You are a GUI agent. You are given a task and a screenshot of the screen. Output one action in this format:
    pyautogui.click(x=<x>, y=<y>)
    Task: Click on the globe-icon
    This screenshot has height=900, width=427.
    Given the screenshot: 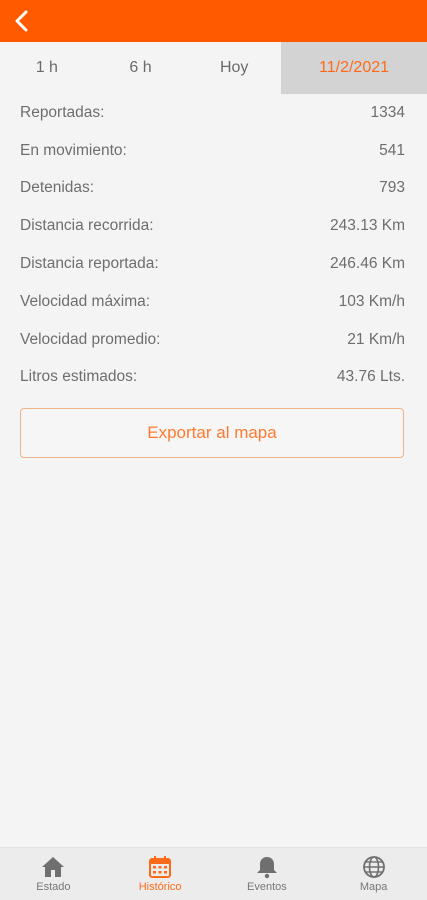 What is the action you would take?
    pyautogui.click(x=374, y=867)
    